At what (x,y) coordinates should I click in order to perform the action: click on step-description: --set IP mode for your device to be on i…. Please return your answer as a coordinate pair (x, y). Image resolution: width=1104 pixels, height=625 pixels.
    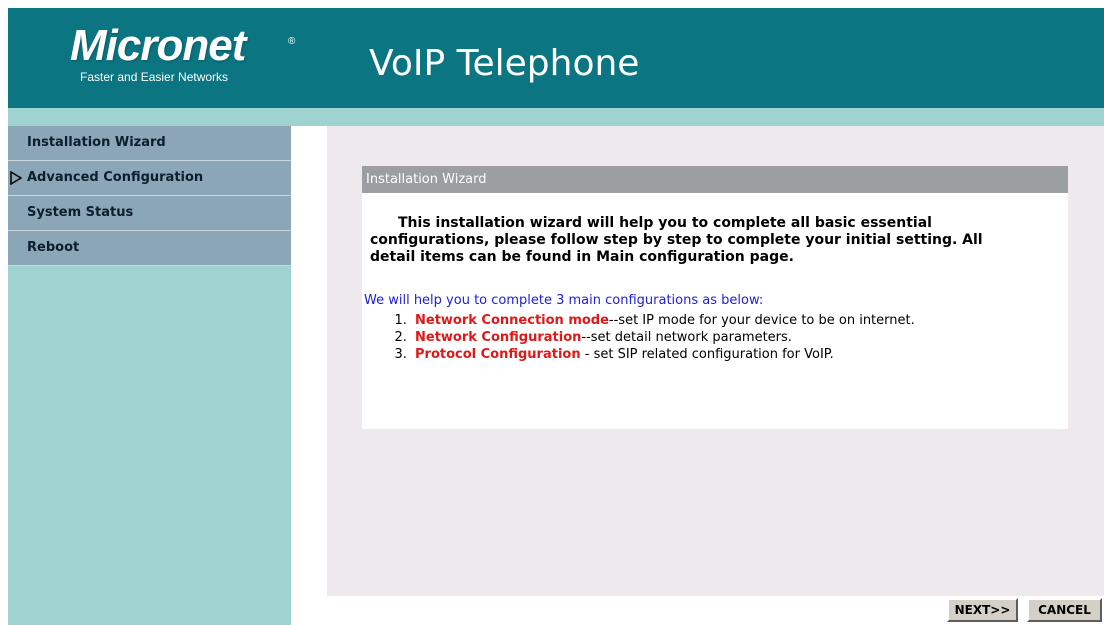
    Looking at the image, I should click on (761, 320).